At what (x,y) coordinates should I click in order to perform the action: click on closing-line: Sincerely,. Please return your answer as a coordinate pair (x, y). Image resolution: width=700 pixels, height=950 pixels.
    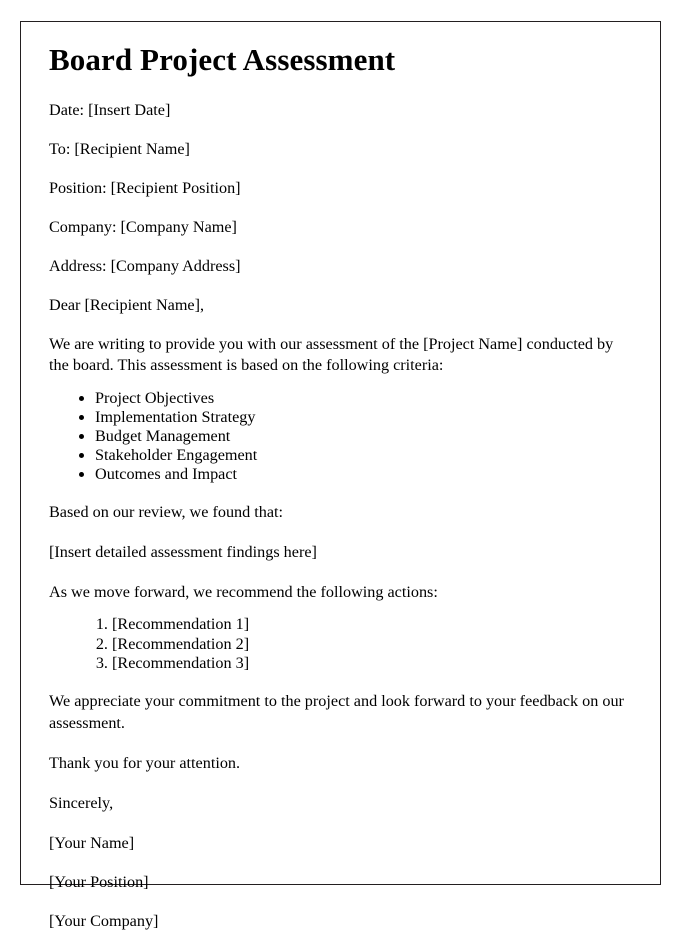
    Looking at the image, I should click on (81, 802).